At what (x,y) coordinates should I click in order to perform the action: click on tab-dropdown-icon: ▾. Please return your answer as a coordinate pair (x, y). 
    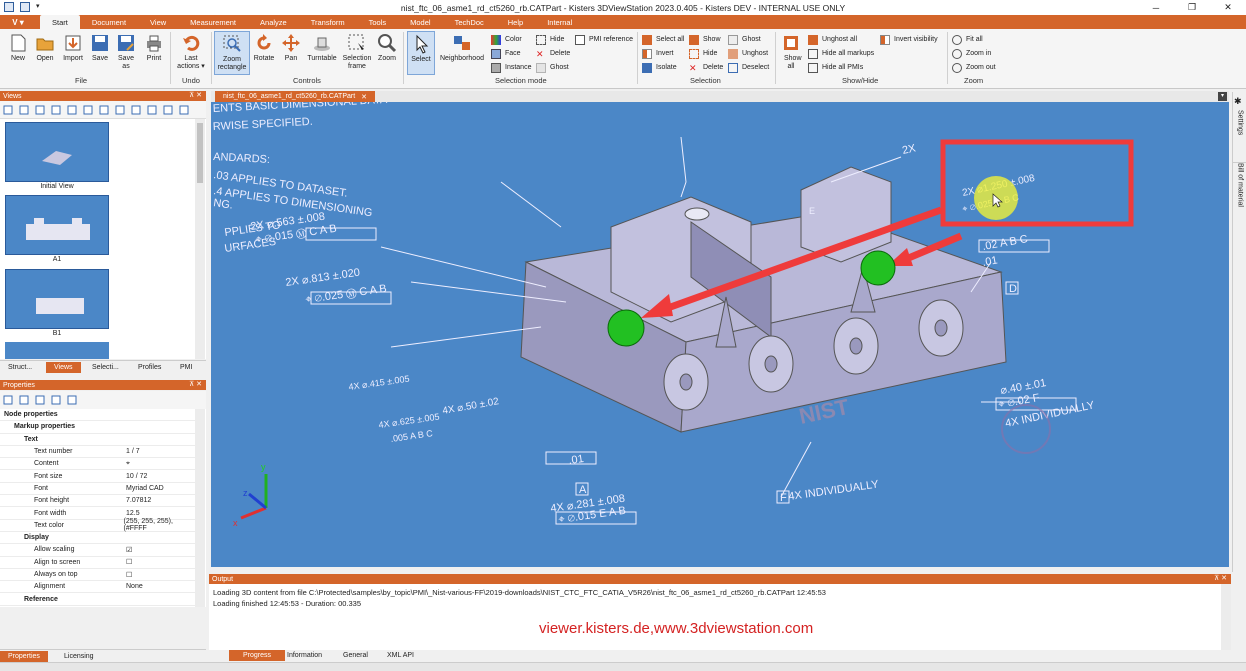
    Looking at the image, I should click on (1222, 96).